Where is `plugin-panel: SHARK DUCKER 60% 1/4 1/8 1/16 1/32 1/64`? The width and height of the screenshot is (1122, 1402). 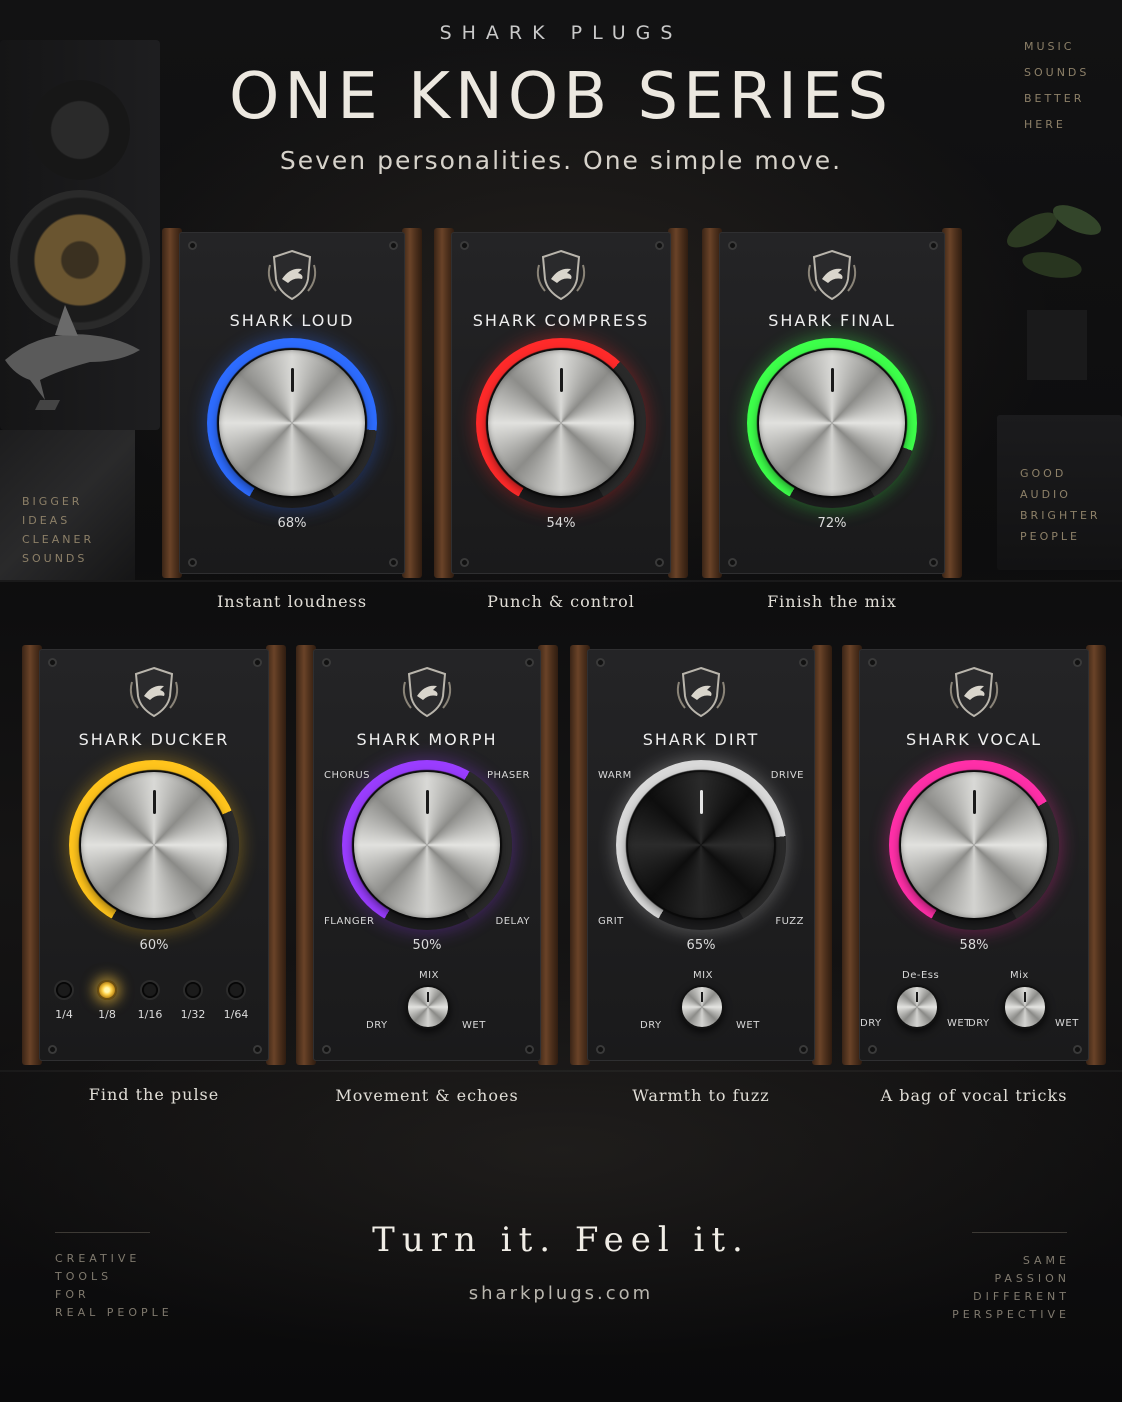
plugin-panel: SHARK DUCKER 60% 1/4 1/8 1/16 1/32 1/64 is located at coordinates (154, 855).